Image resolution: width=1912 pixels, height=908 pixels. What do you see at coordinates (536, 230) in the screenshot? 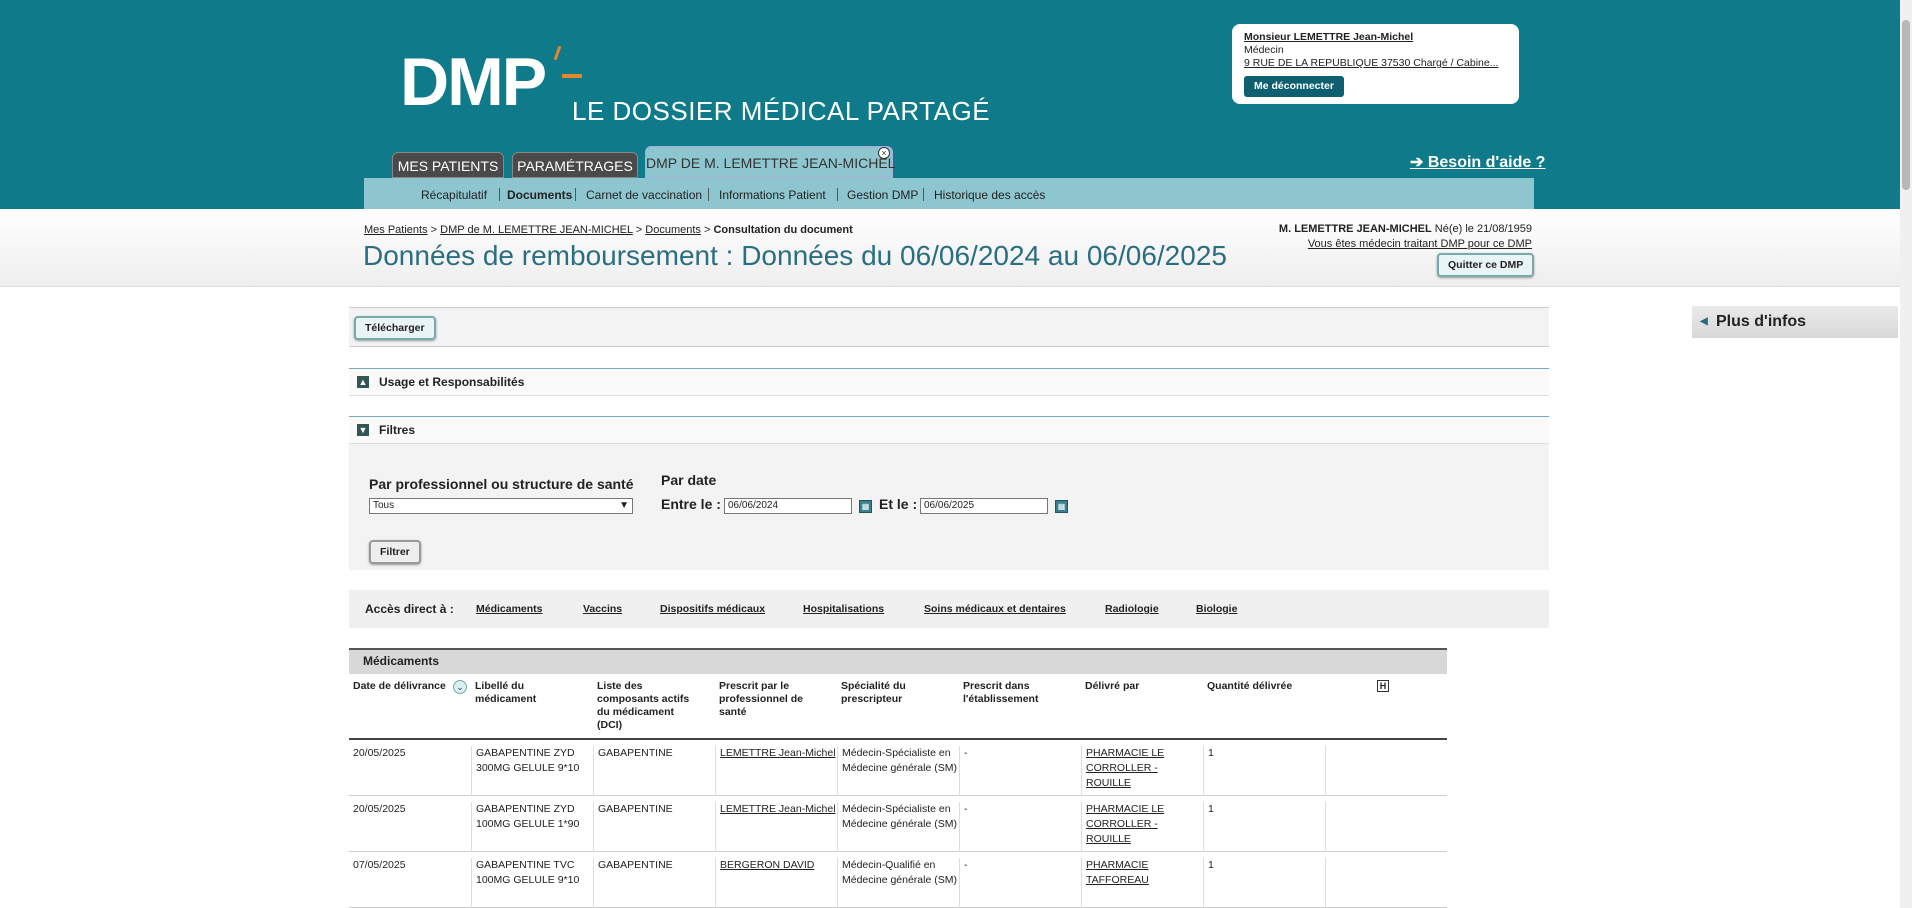
I see `breadcrumb-dmp: DMP de M. LEMETTRE JEAN-MICHEL` at bounding box center [536, 230].